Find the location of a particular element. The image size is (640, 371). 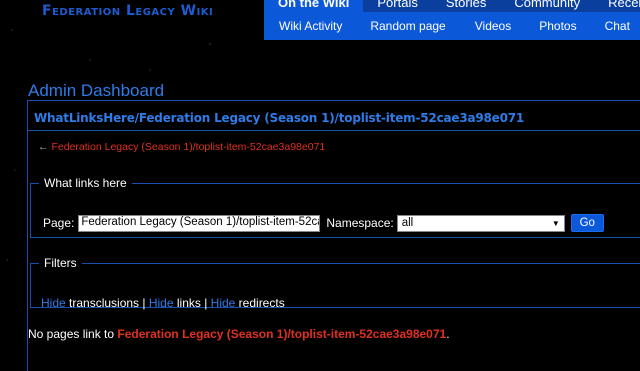

tab-on-the-wiki: On the Wiki is located at coordinates (314, 6).